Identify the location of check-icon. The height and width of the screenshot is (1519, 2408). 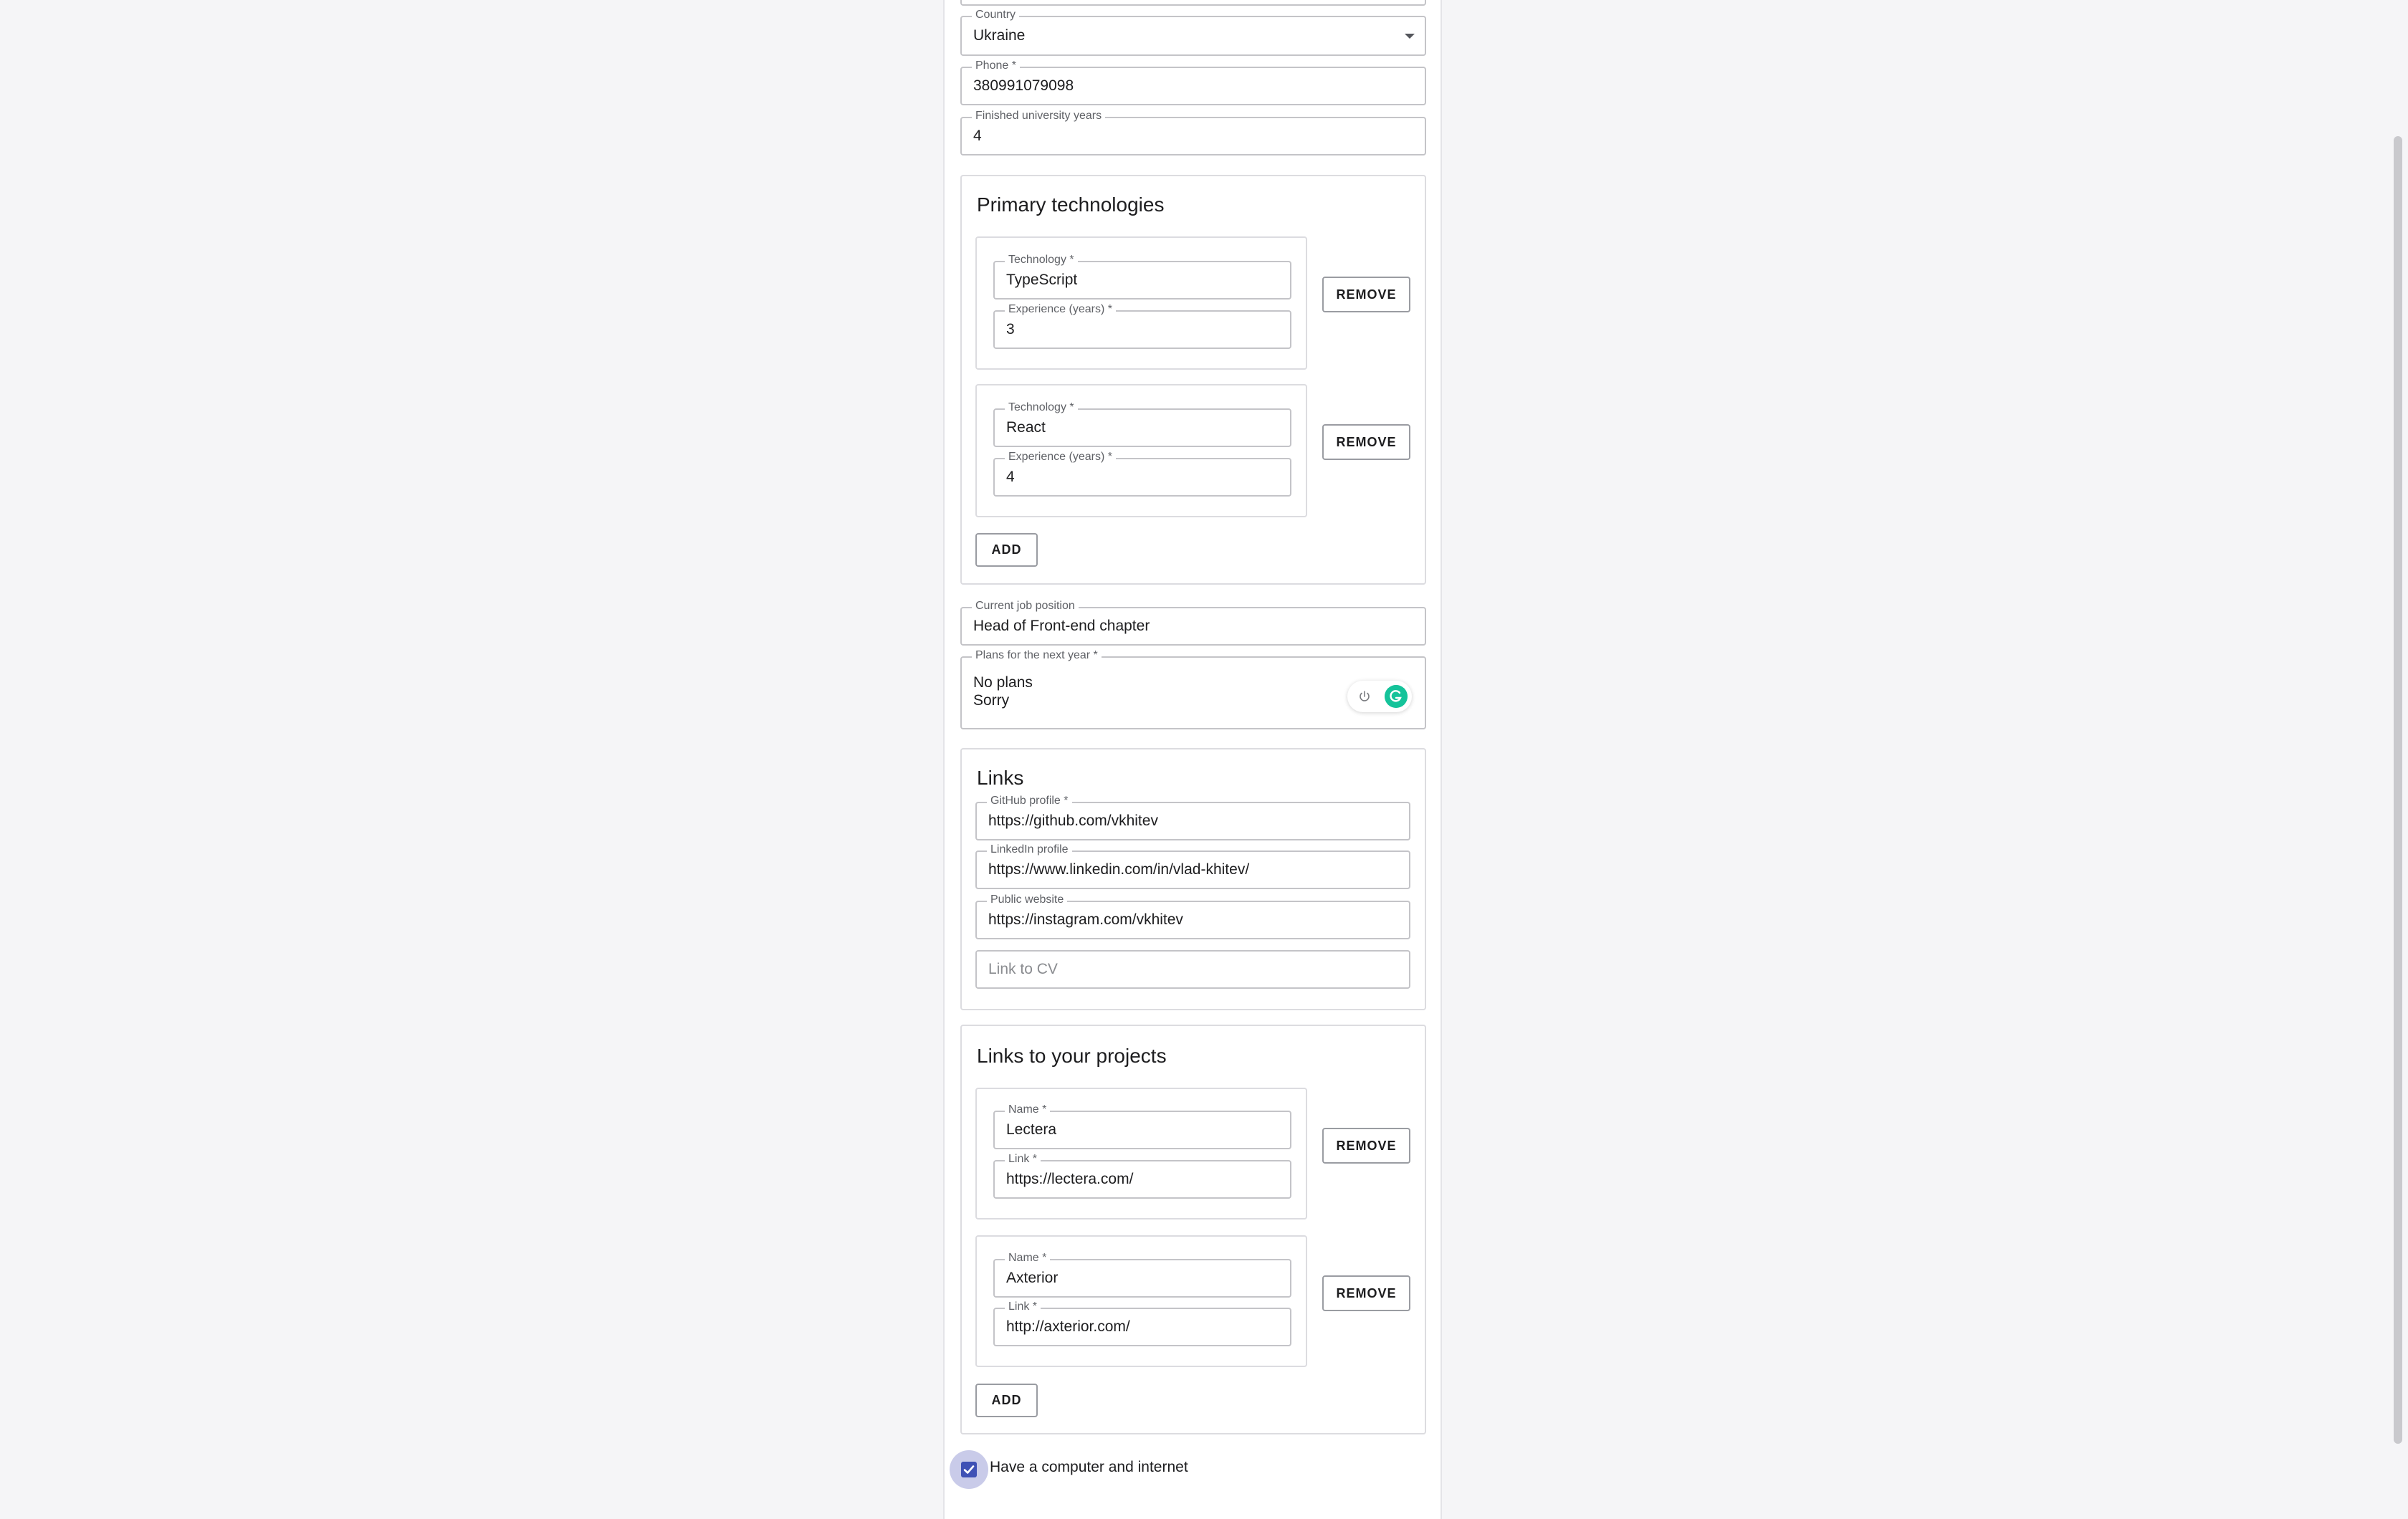
(969, 1469).